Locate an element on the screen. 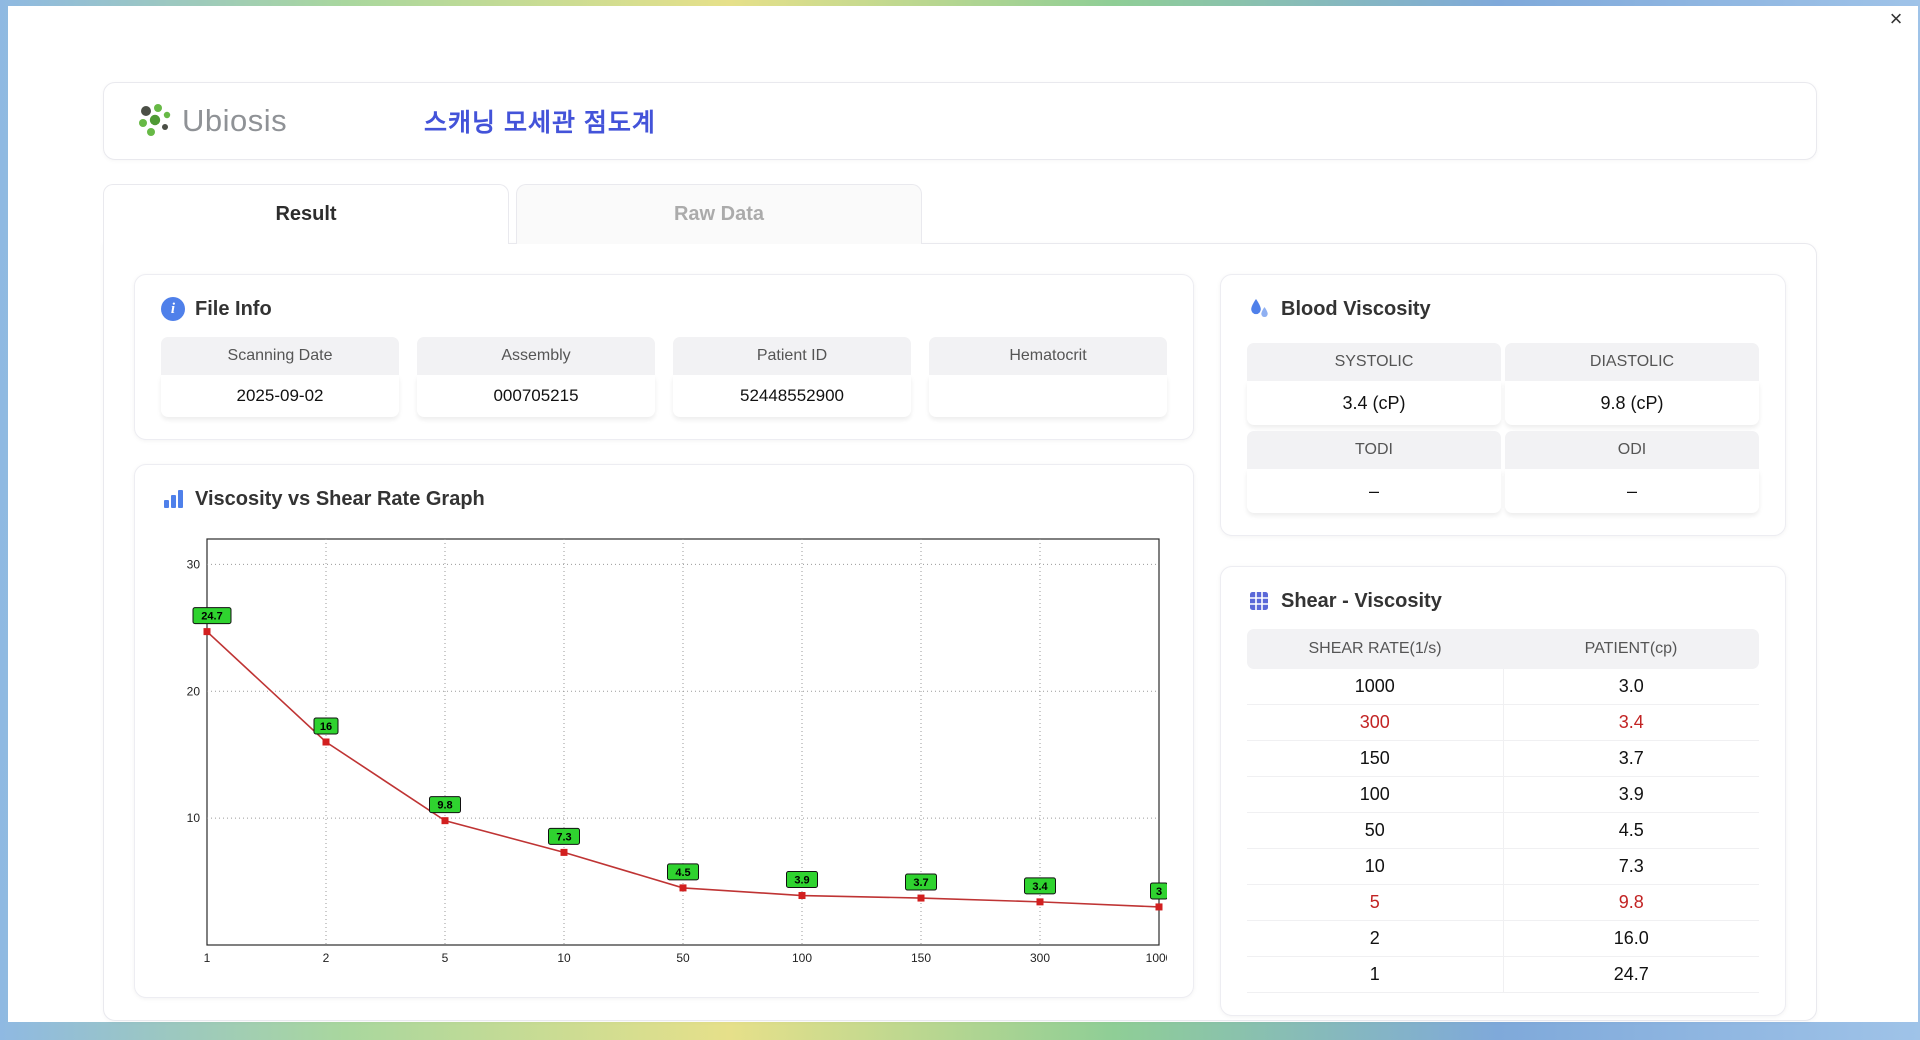  logo-dots-icon is located at coordinates (155, 120).